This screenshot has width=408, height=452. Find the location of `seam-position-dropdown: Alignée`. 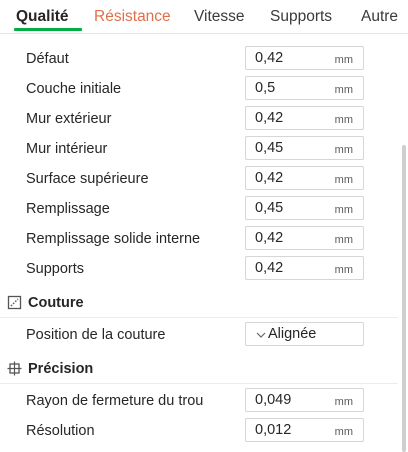

seam-position-dropdown: Alignée is located at coordinates (304, 334).